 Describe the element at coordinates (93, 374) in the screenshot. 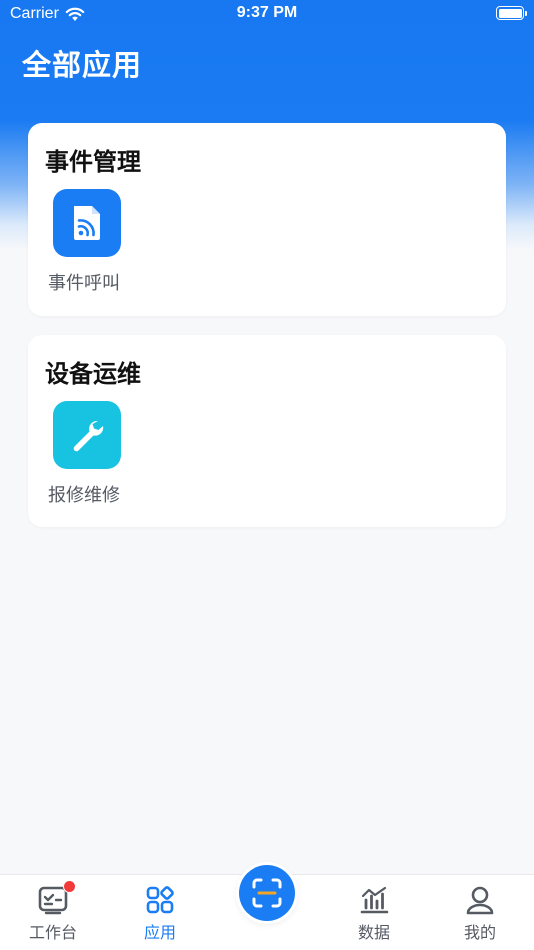

I see `section-title: 设备运维` at that location.